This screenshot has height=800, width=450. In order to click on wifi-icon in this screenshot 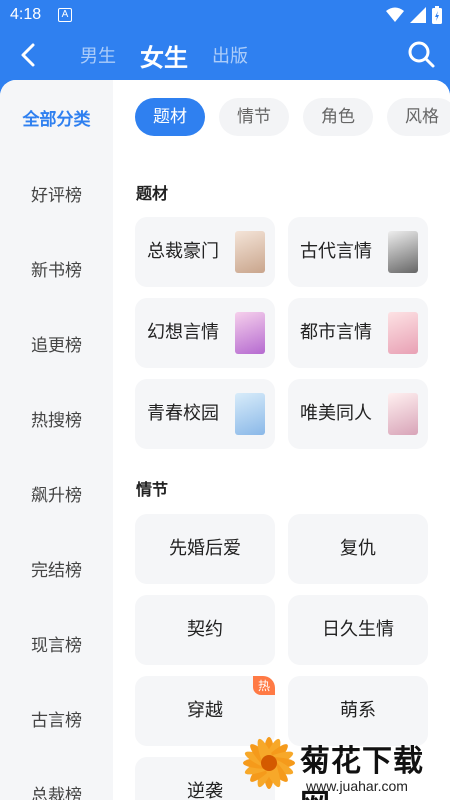, I will do `click(395, 14)`.